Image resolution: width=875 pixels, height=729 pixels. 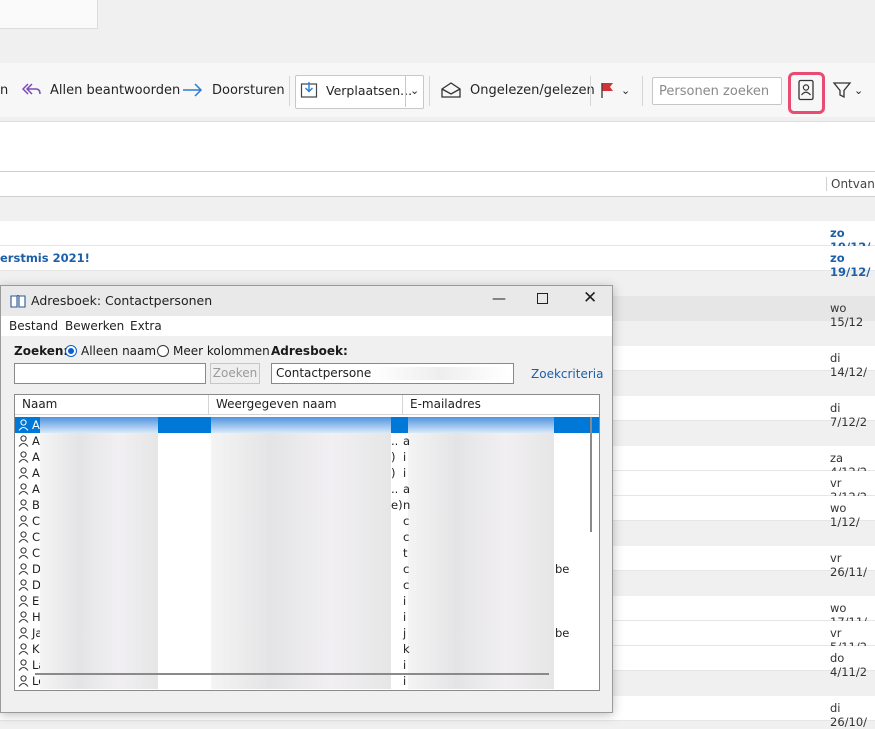 What do you see at coordinates (36, 649) in the screenshot?
I see `contact-name: K` at bounding box center [36, 649].